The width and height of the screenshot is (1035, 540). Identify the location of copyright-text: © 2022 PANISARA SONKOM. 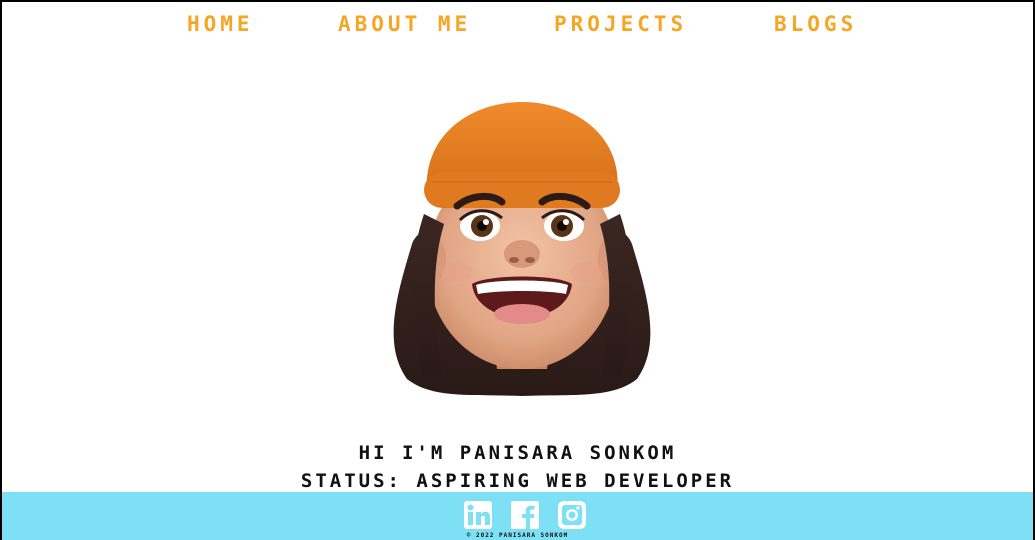
(517, 535).